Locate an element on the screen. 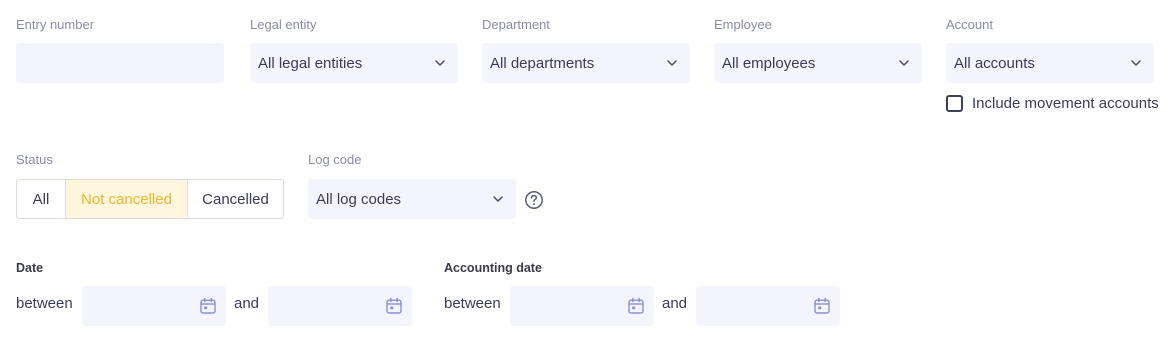  include-movement-accounts-checkbox is located at coordinates (954, 103).